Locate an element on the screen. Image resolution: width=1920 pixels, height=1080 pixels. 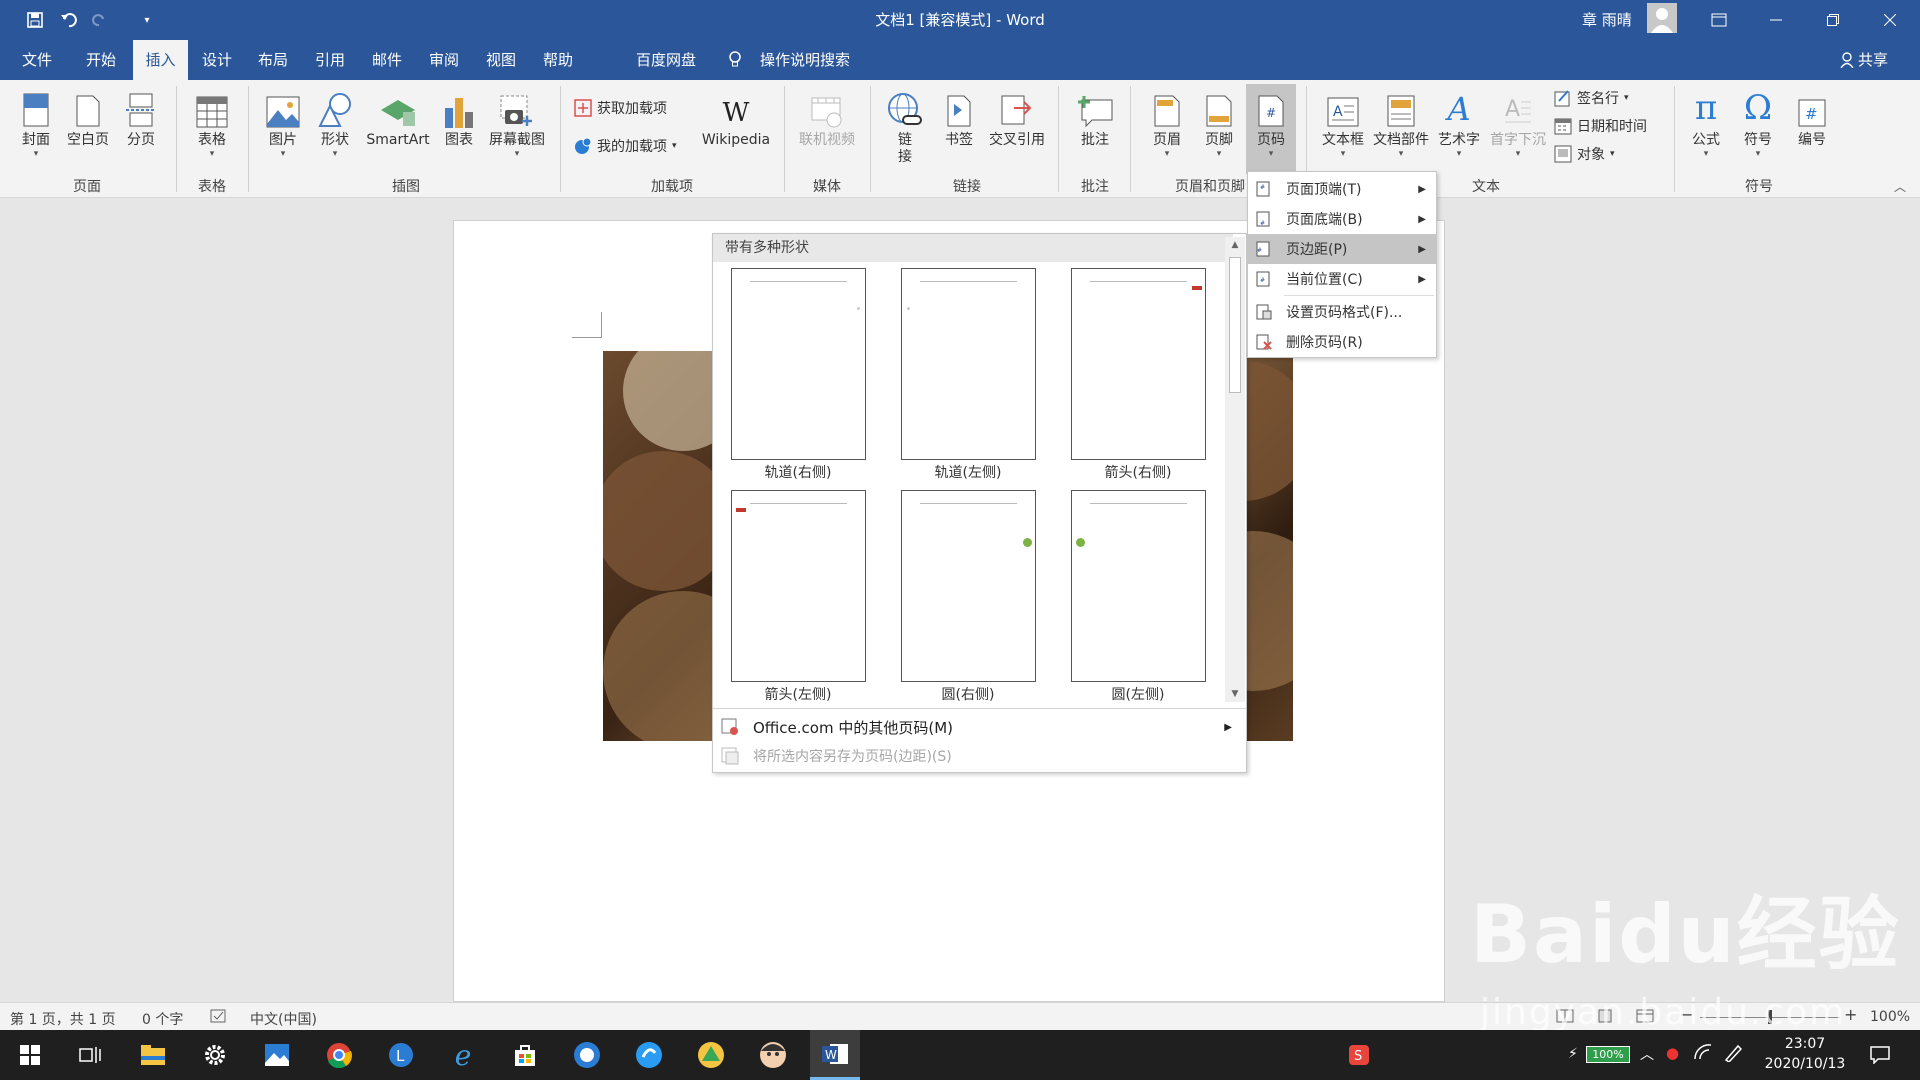
gallery-item-orbit-left is located at coordinates (968, 364).